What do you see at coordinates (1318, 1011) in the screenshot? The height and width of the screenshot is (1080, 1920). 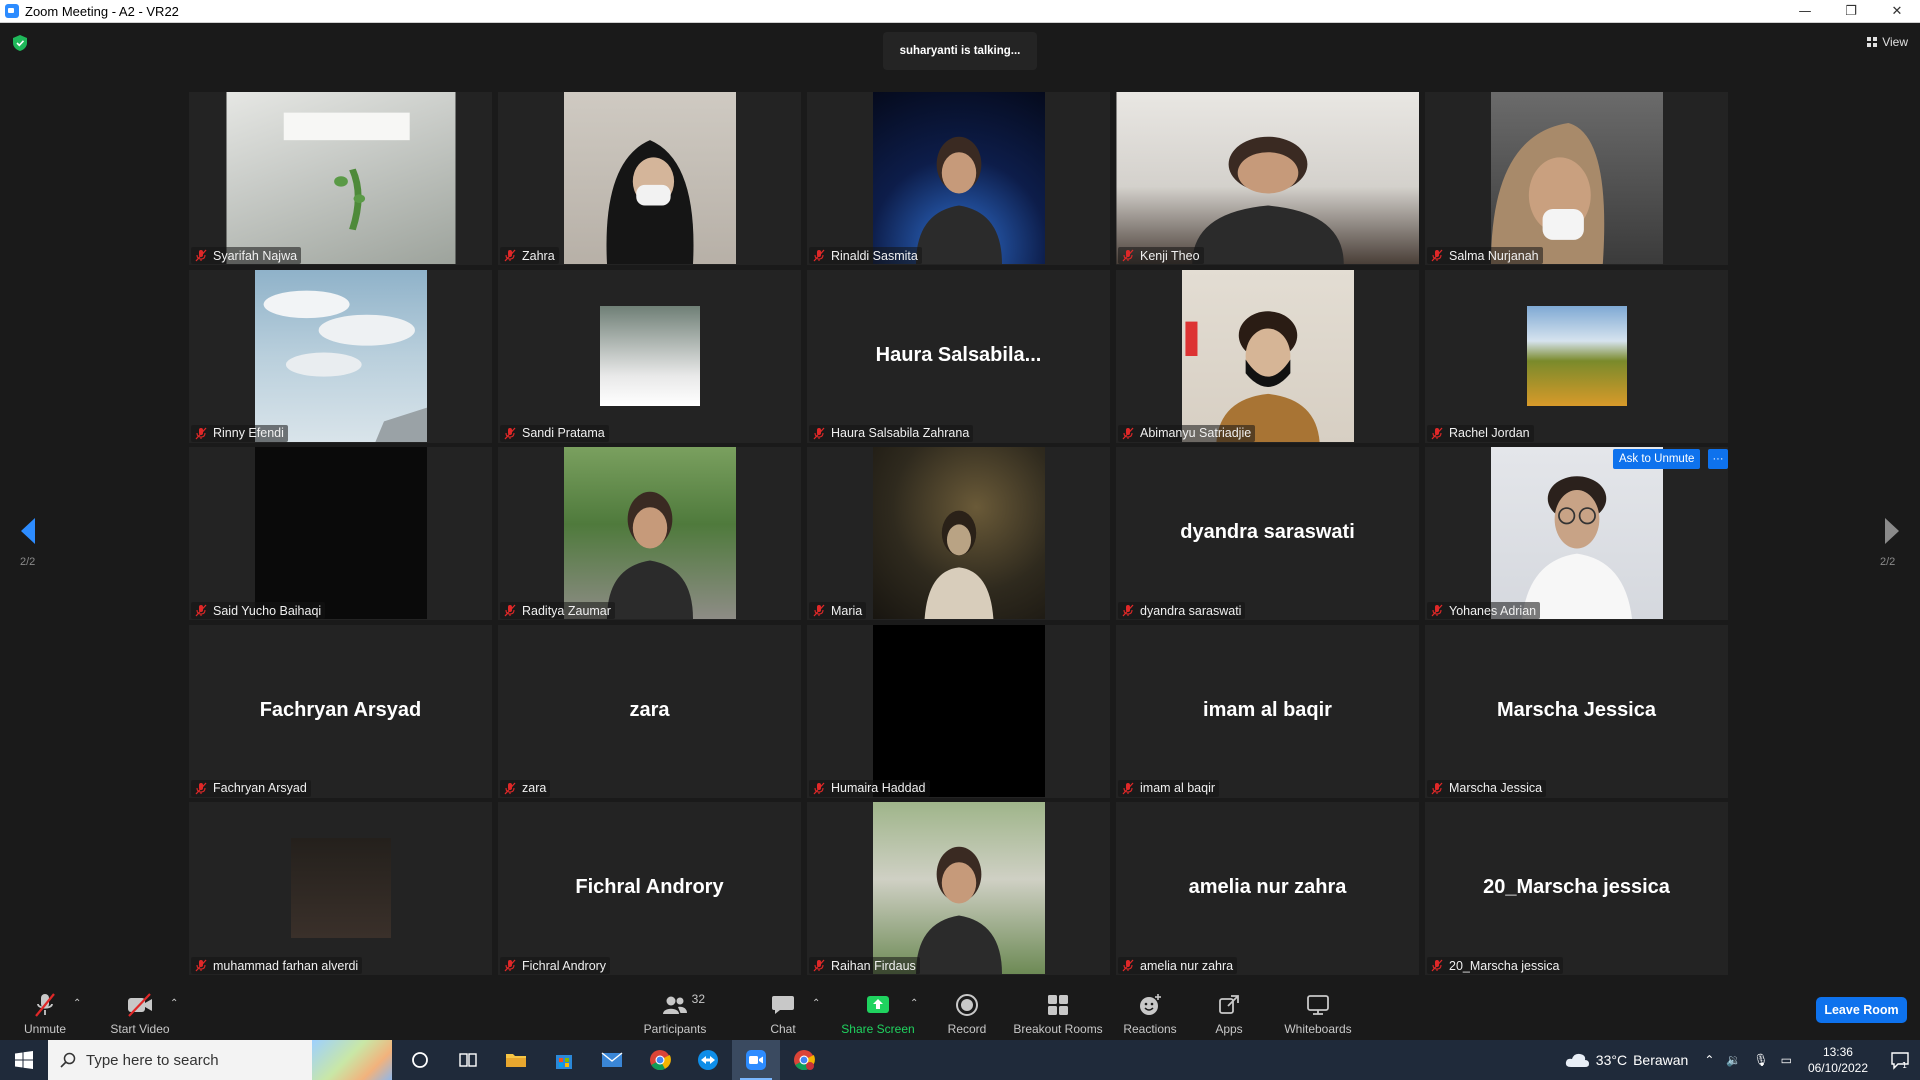 I see `whiteboards-button: Whiteboards` at bounding box center [1318, 1011].